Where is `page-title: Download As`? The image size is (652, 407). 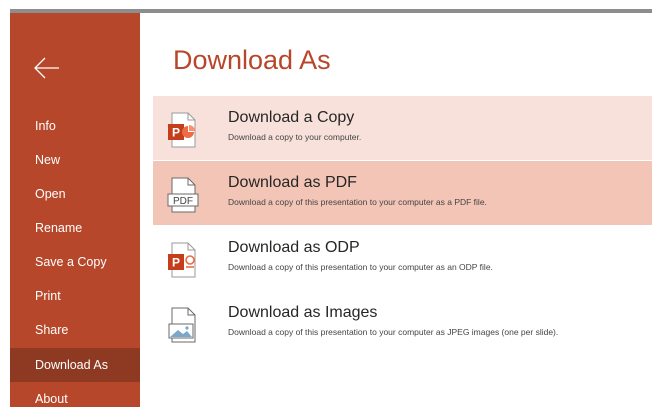 page-title: Download As is located at coordinates (252, 60).